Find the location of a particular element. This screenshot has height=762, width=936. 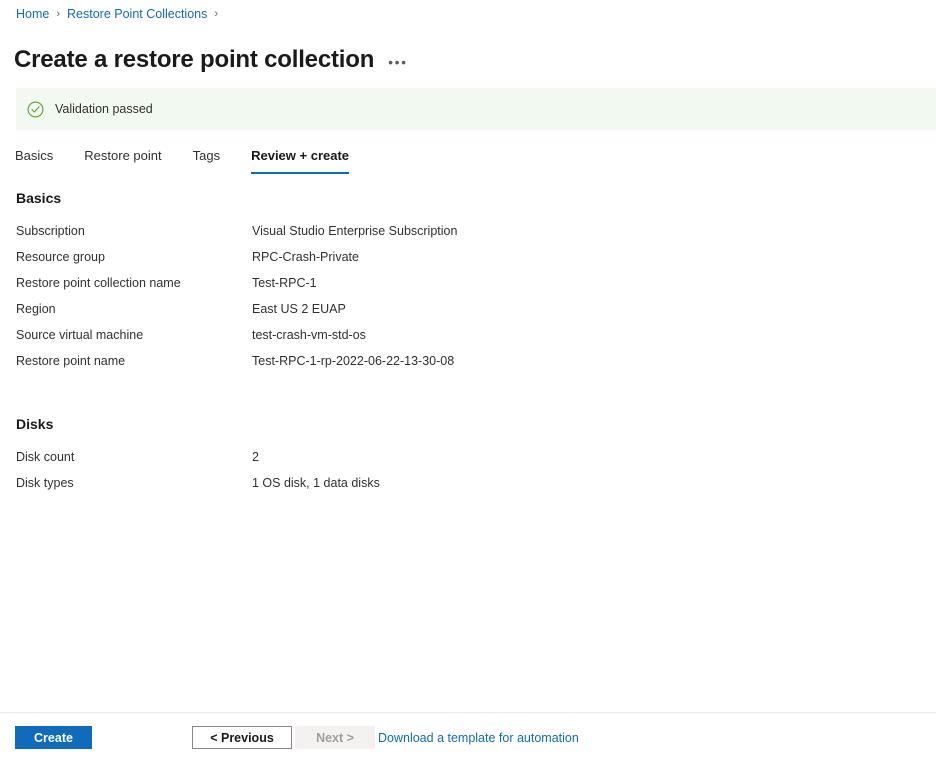

section-heading-basics: Basics is located at coordinates (39, 198).